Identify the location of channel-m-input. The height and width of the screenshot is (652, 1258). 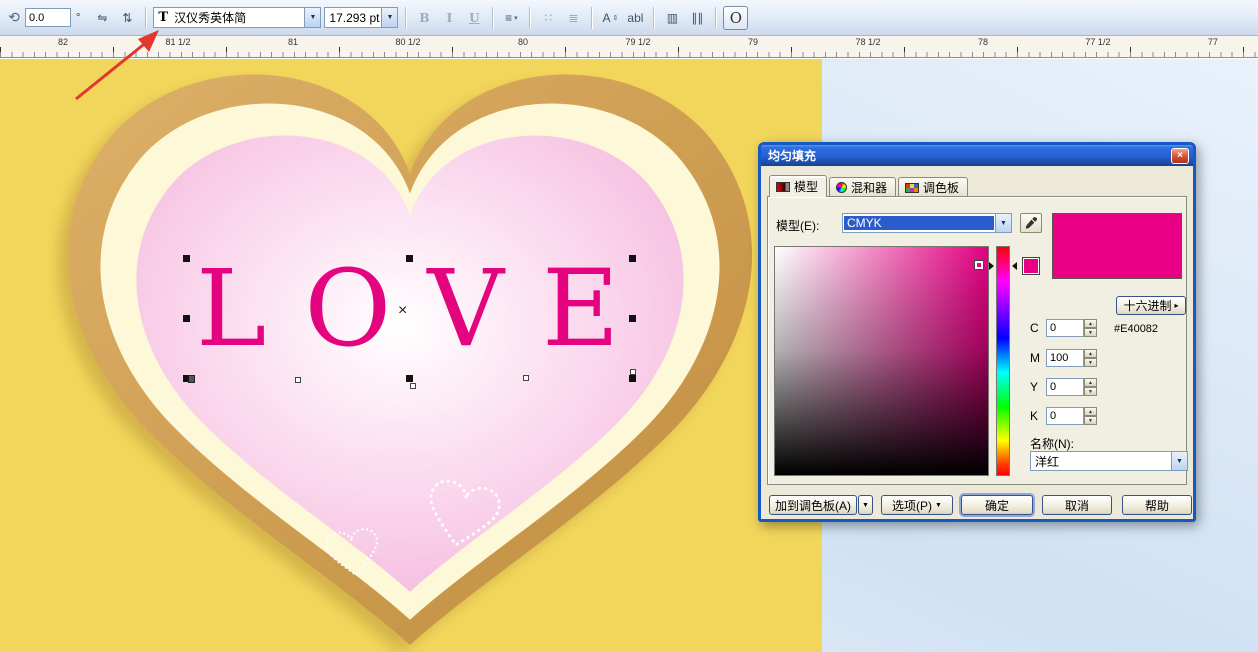
(1065, 358).